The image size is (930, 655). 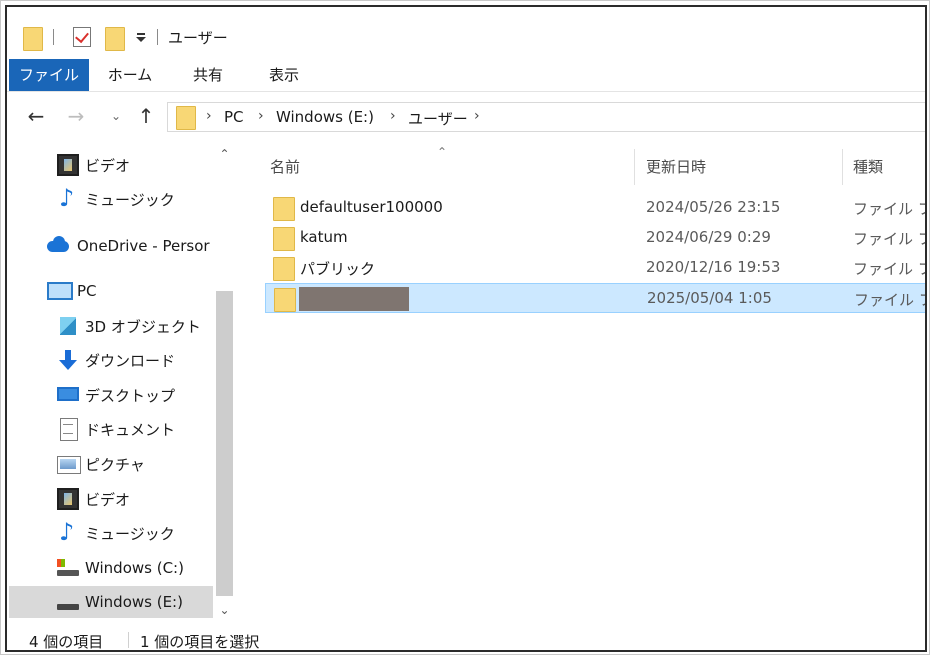 What do you see at coordinates (713, 267) in the screenshot?
I see `file-date: 2020/12/16 19:53` at bounding box center [713, 267].